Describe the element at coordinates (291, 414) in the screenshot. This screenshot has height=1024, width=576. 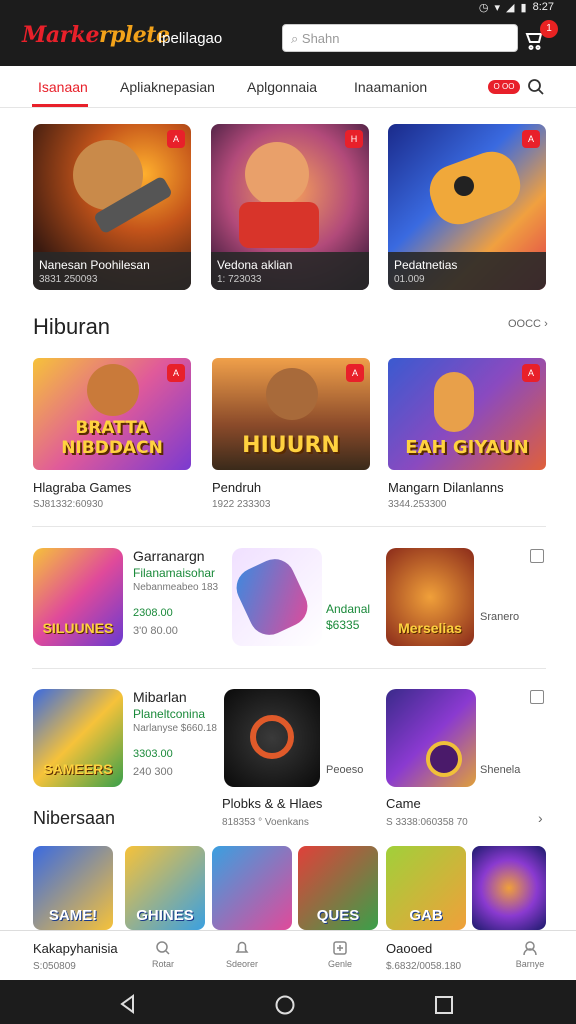
I see `game-card-image-2: A HIUURN` at that location.